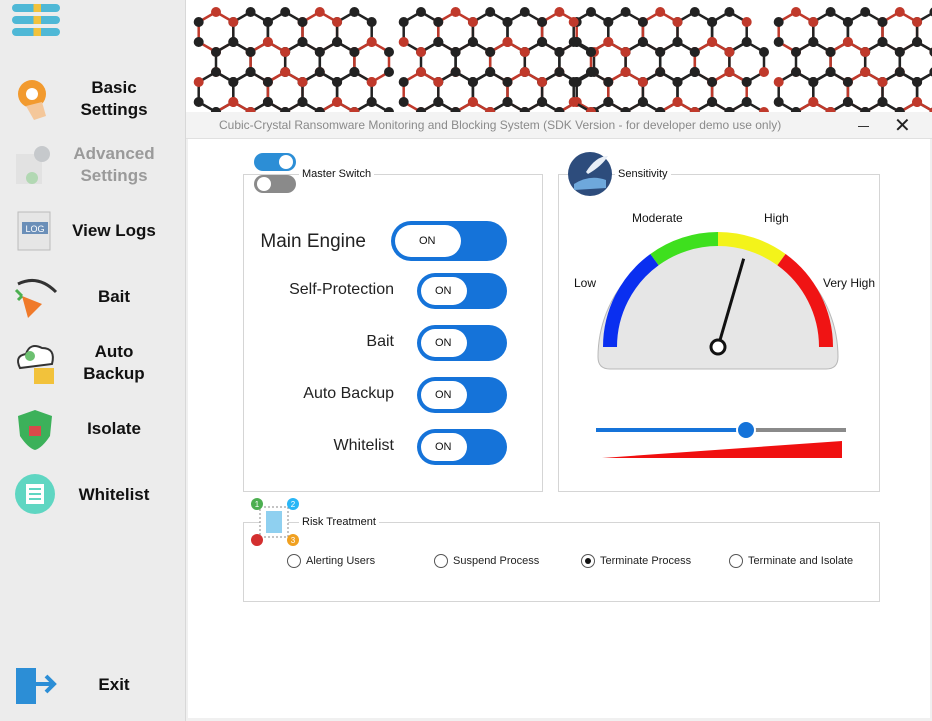  Describe the element at coordinates (341, 289) in the screenshot. I see `self-protection-label: Self-Protection` at that location.